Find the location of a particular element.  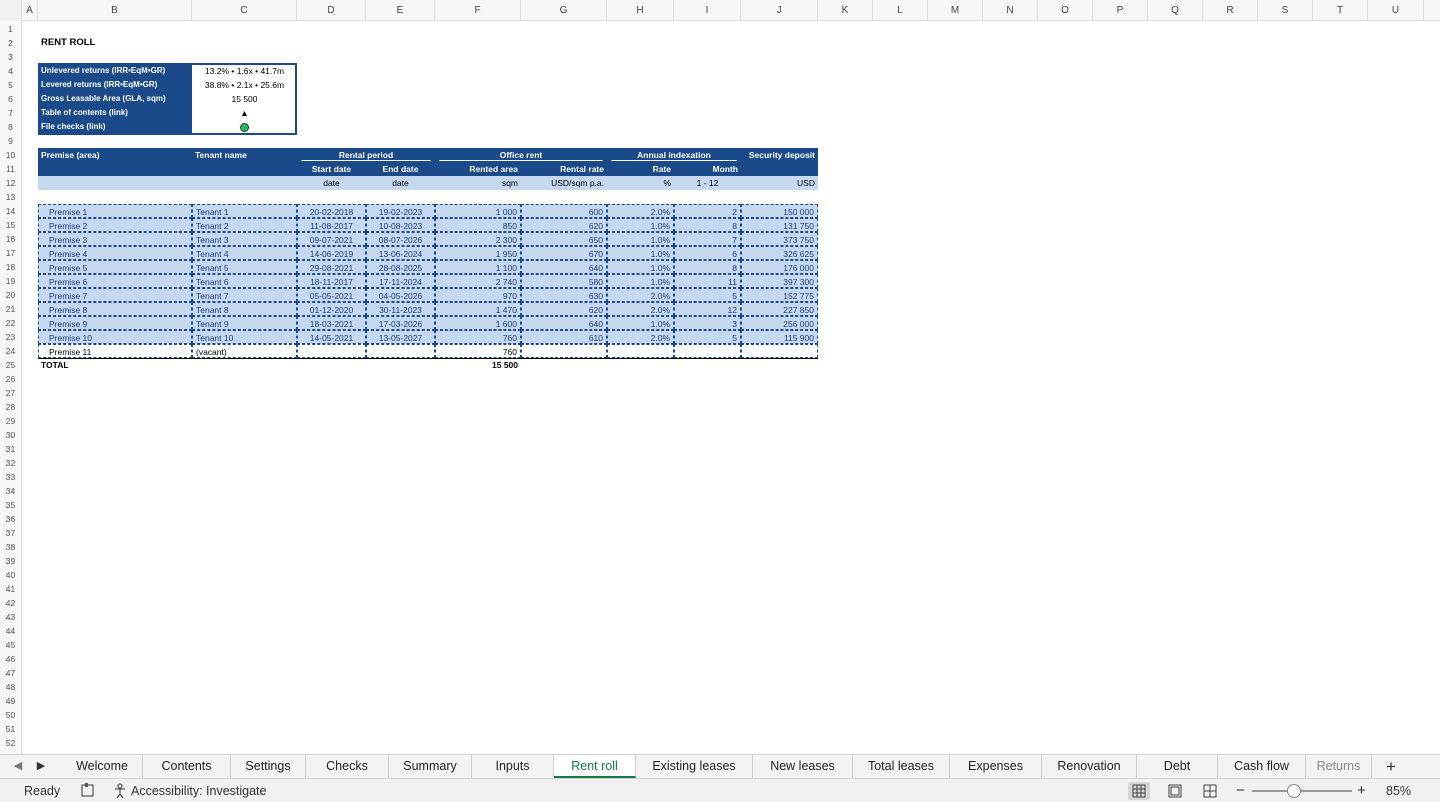

row-header-50: 50 is located at coordinates (10, 715).